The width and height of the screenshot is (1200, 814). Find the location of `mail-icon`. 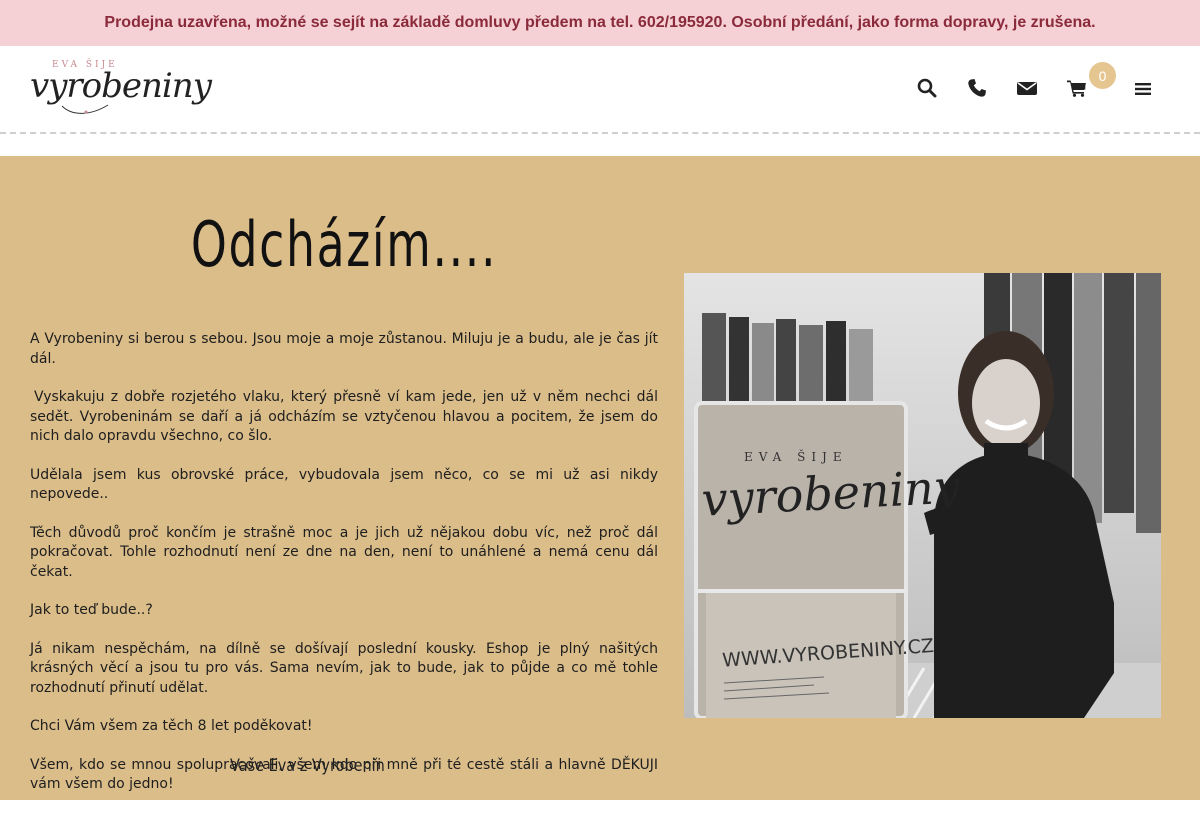

mail-icon is located at coordinates (1027, 88).